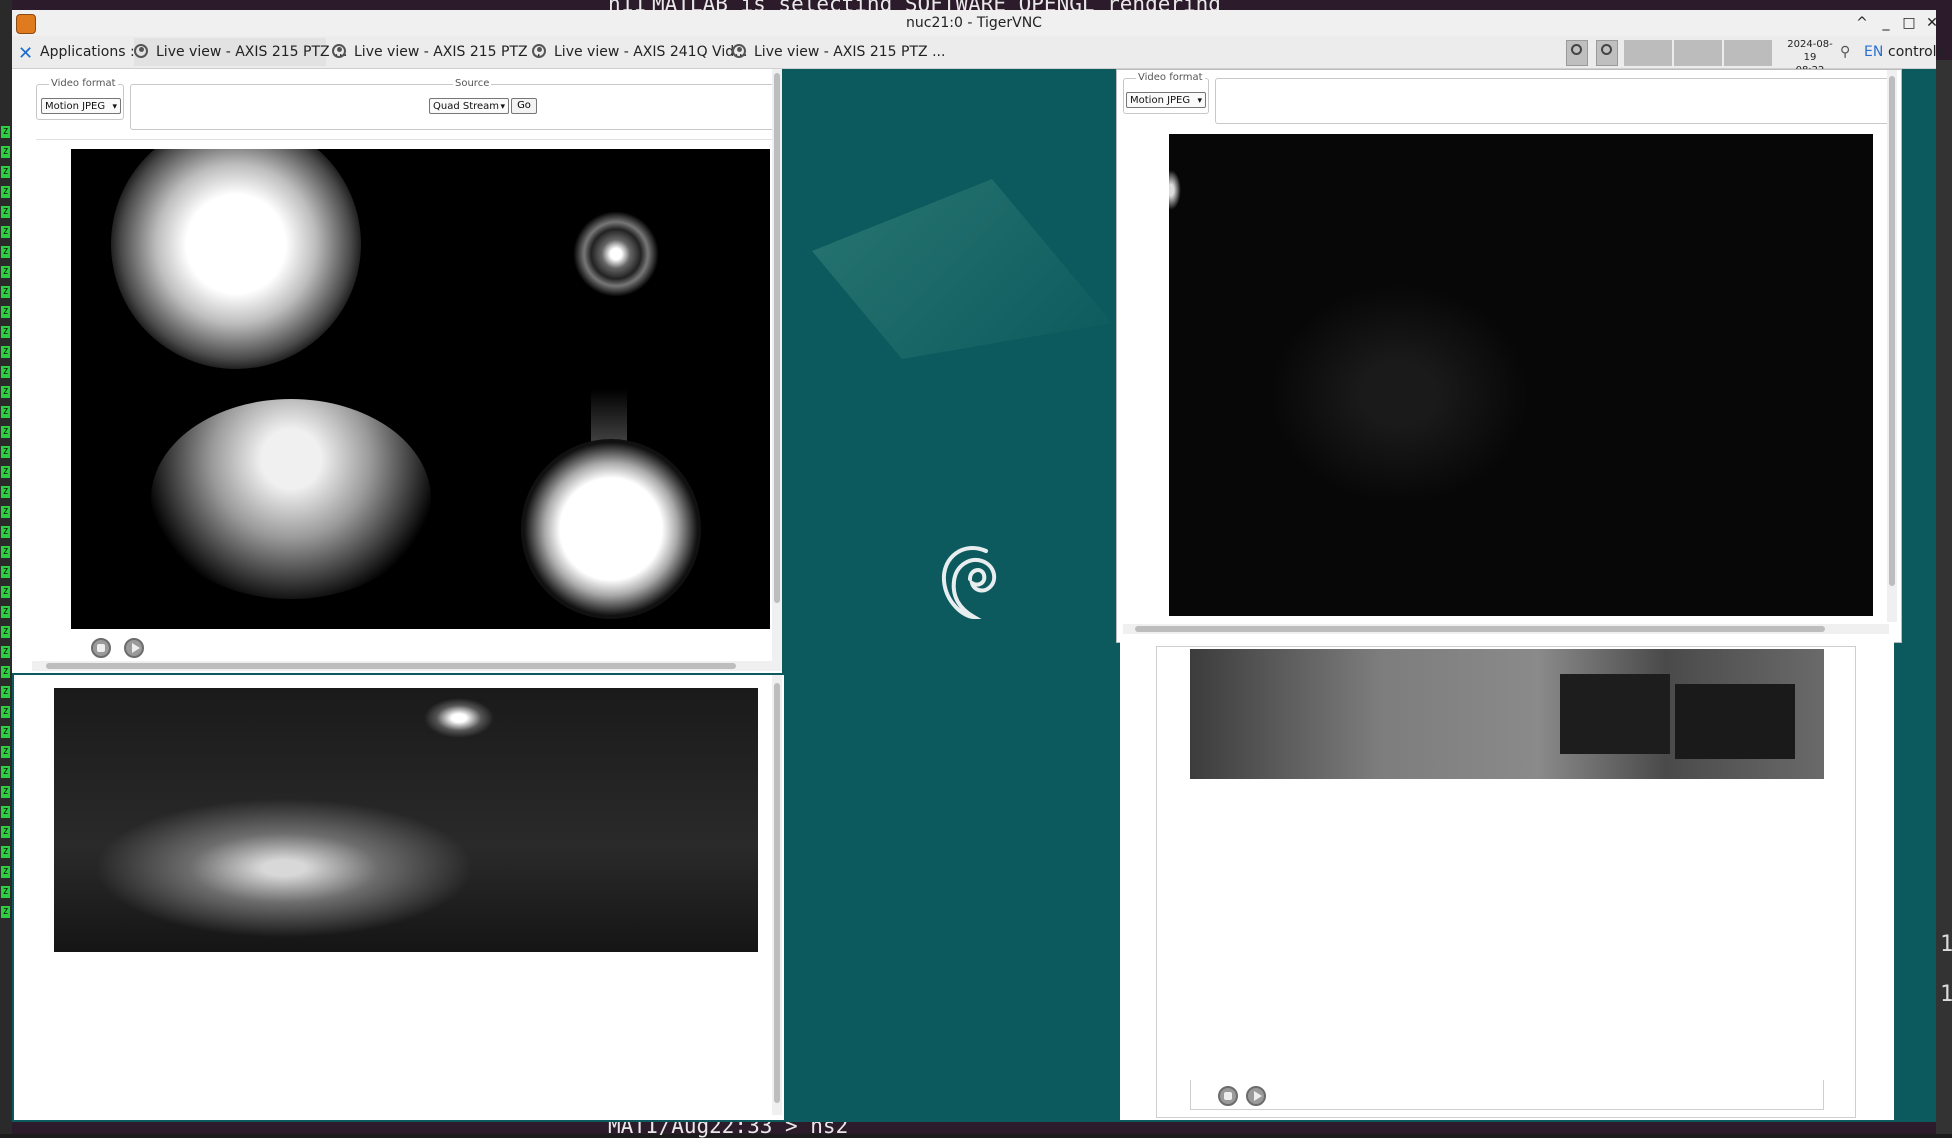 The height and width of the screenshot is (1138, 1952). What do you see at coordinates (1886, 23) in the screenshot?
I see `minimize-button: _` at bounding box center [1886, 23].